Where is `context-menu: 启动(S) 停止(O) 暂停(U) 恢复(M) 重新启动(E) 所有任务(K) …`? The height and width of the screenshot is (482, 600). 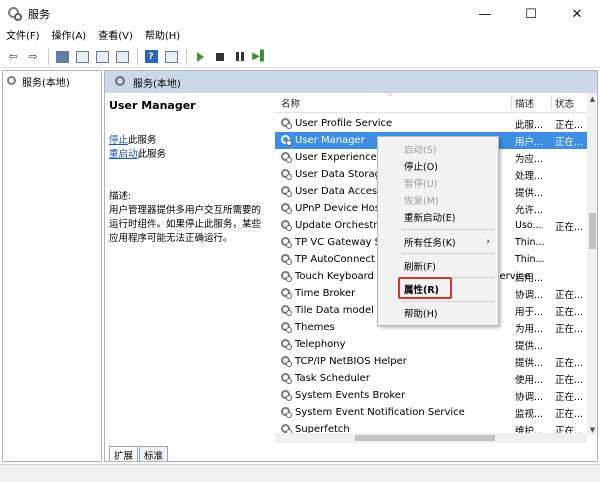
context-menu: 启动(S) 停止(O) 暂停(U) 恢复(M) 重新启动(E) 所有任务(K) … is located at coordinates (438, 231).